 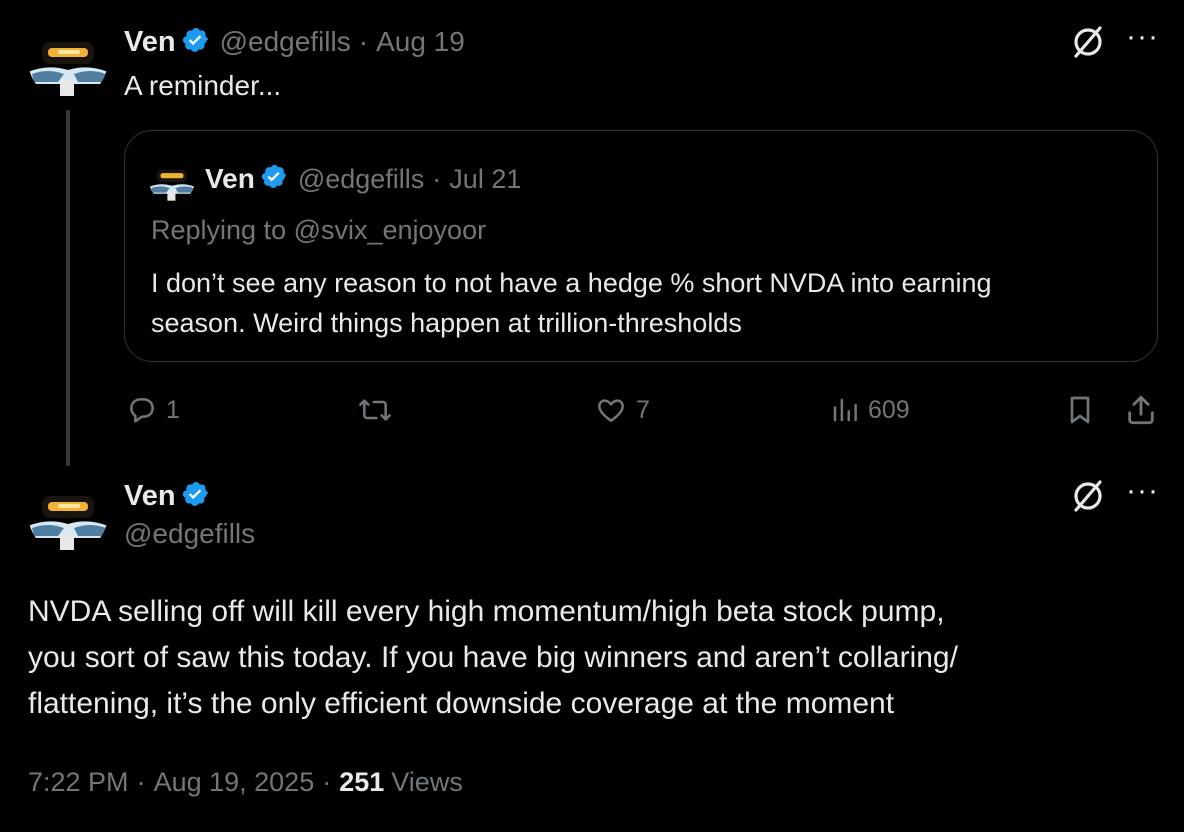 What do you see at coordinates (319, 230) in the screenshot?
I see `replying-to: Replying to @svix_enjoyoor` at bounding box center [319, 230].